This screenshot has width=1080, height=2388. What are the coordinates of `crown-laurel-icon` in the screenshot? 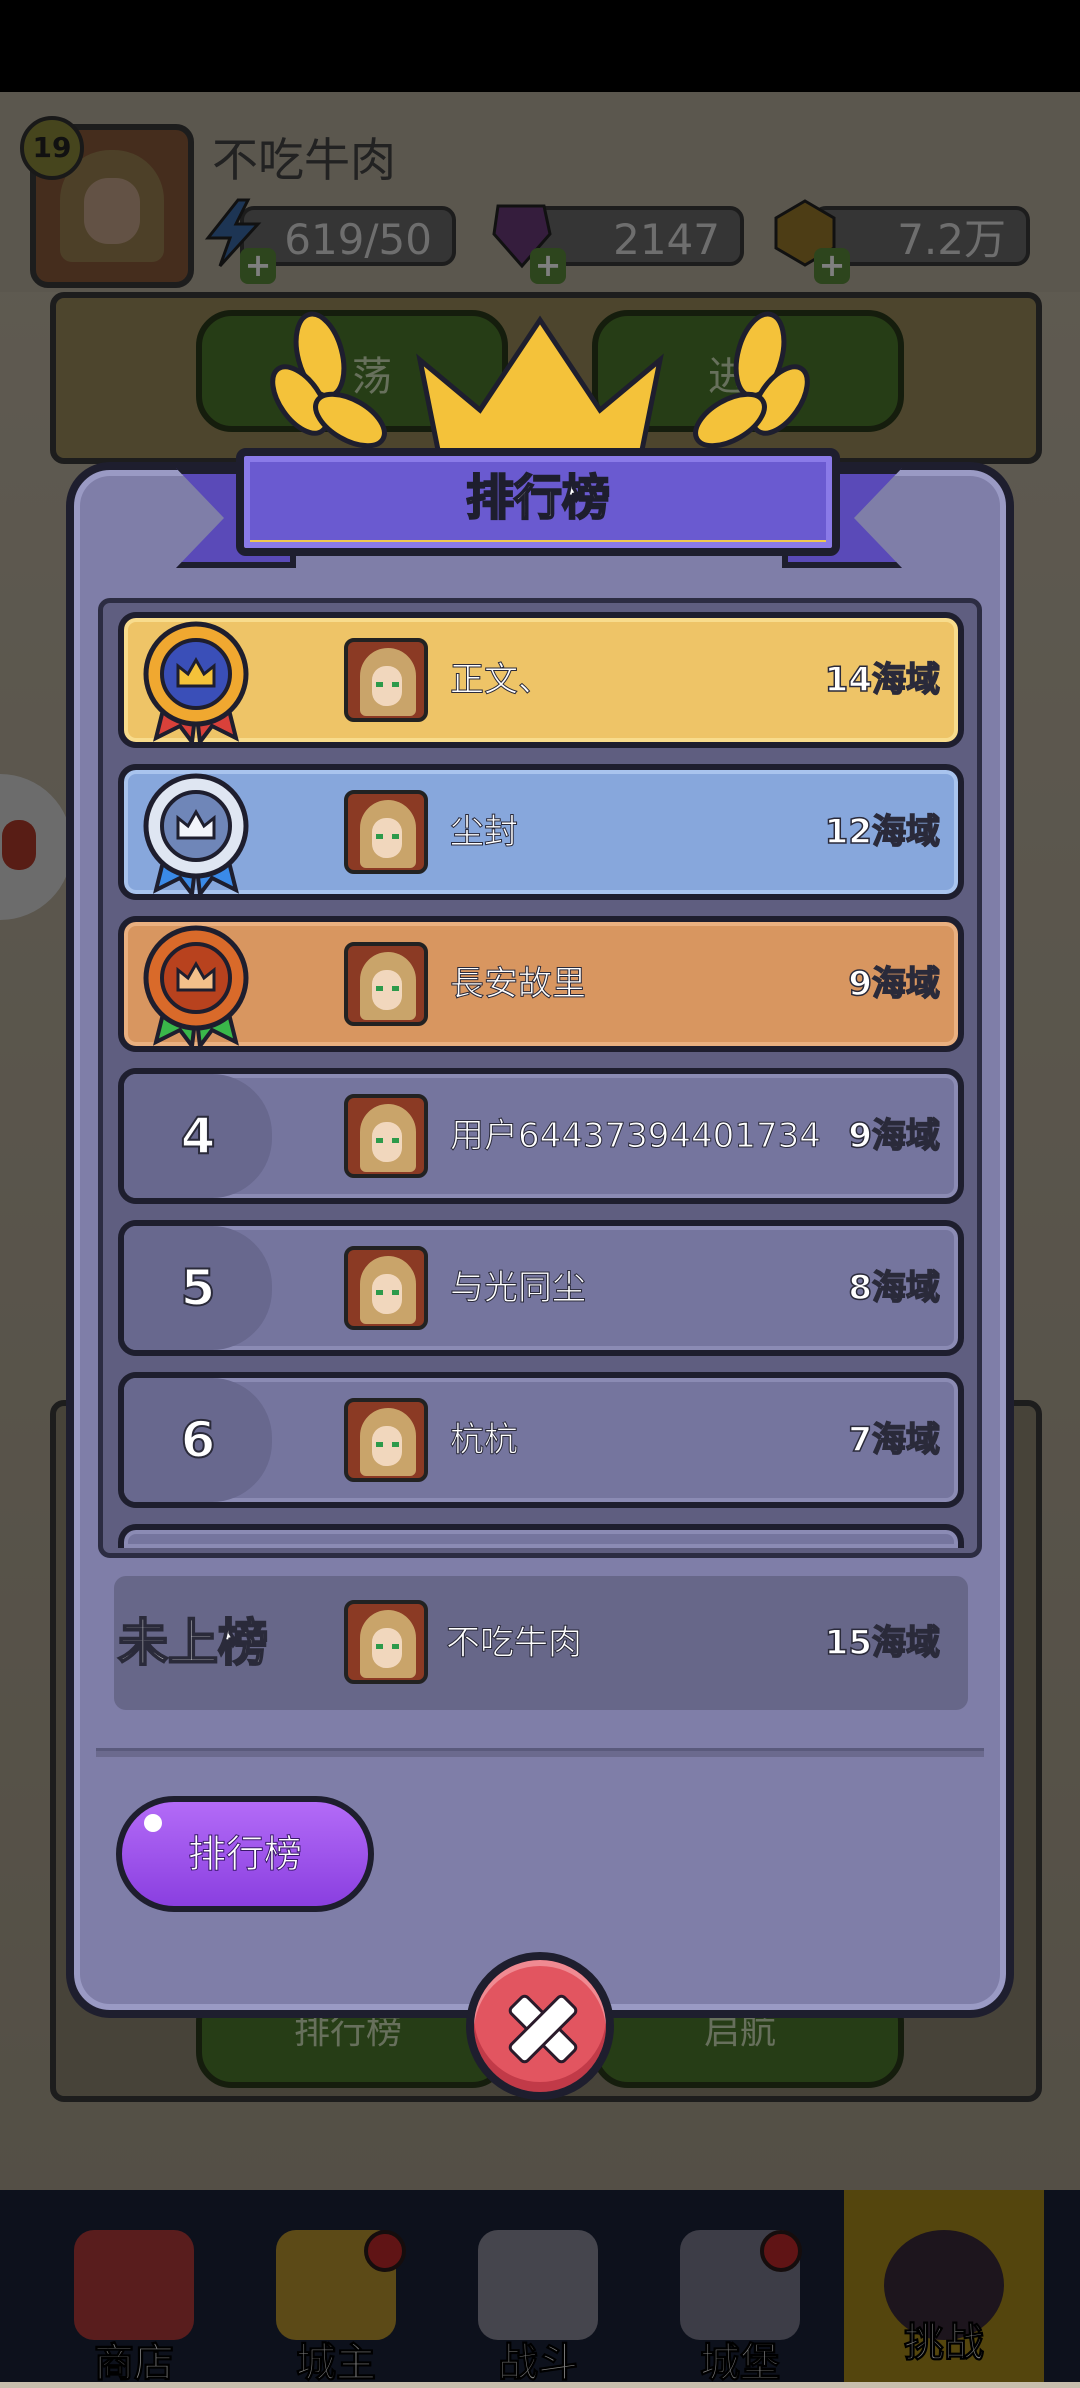 It's located at (540, 387).